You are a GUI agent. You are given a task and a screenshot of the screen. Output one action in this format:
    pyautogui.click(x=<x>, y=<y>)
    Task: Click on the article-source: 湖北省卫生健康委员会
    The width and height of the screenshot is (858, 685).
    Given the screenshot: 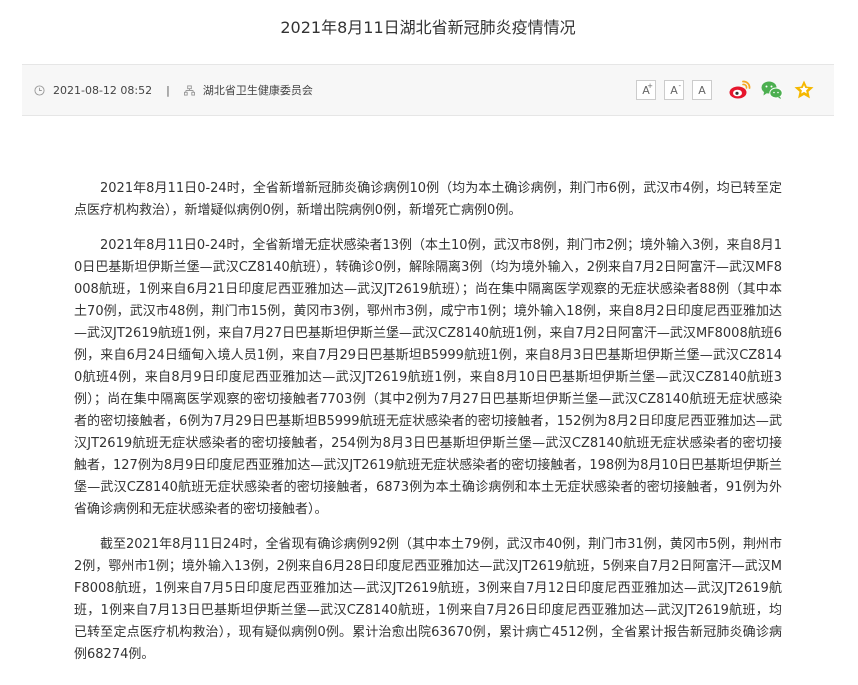 What is the action you would take?
    pyautogui.click(x=257, y=90)
    